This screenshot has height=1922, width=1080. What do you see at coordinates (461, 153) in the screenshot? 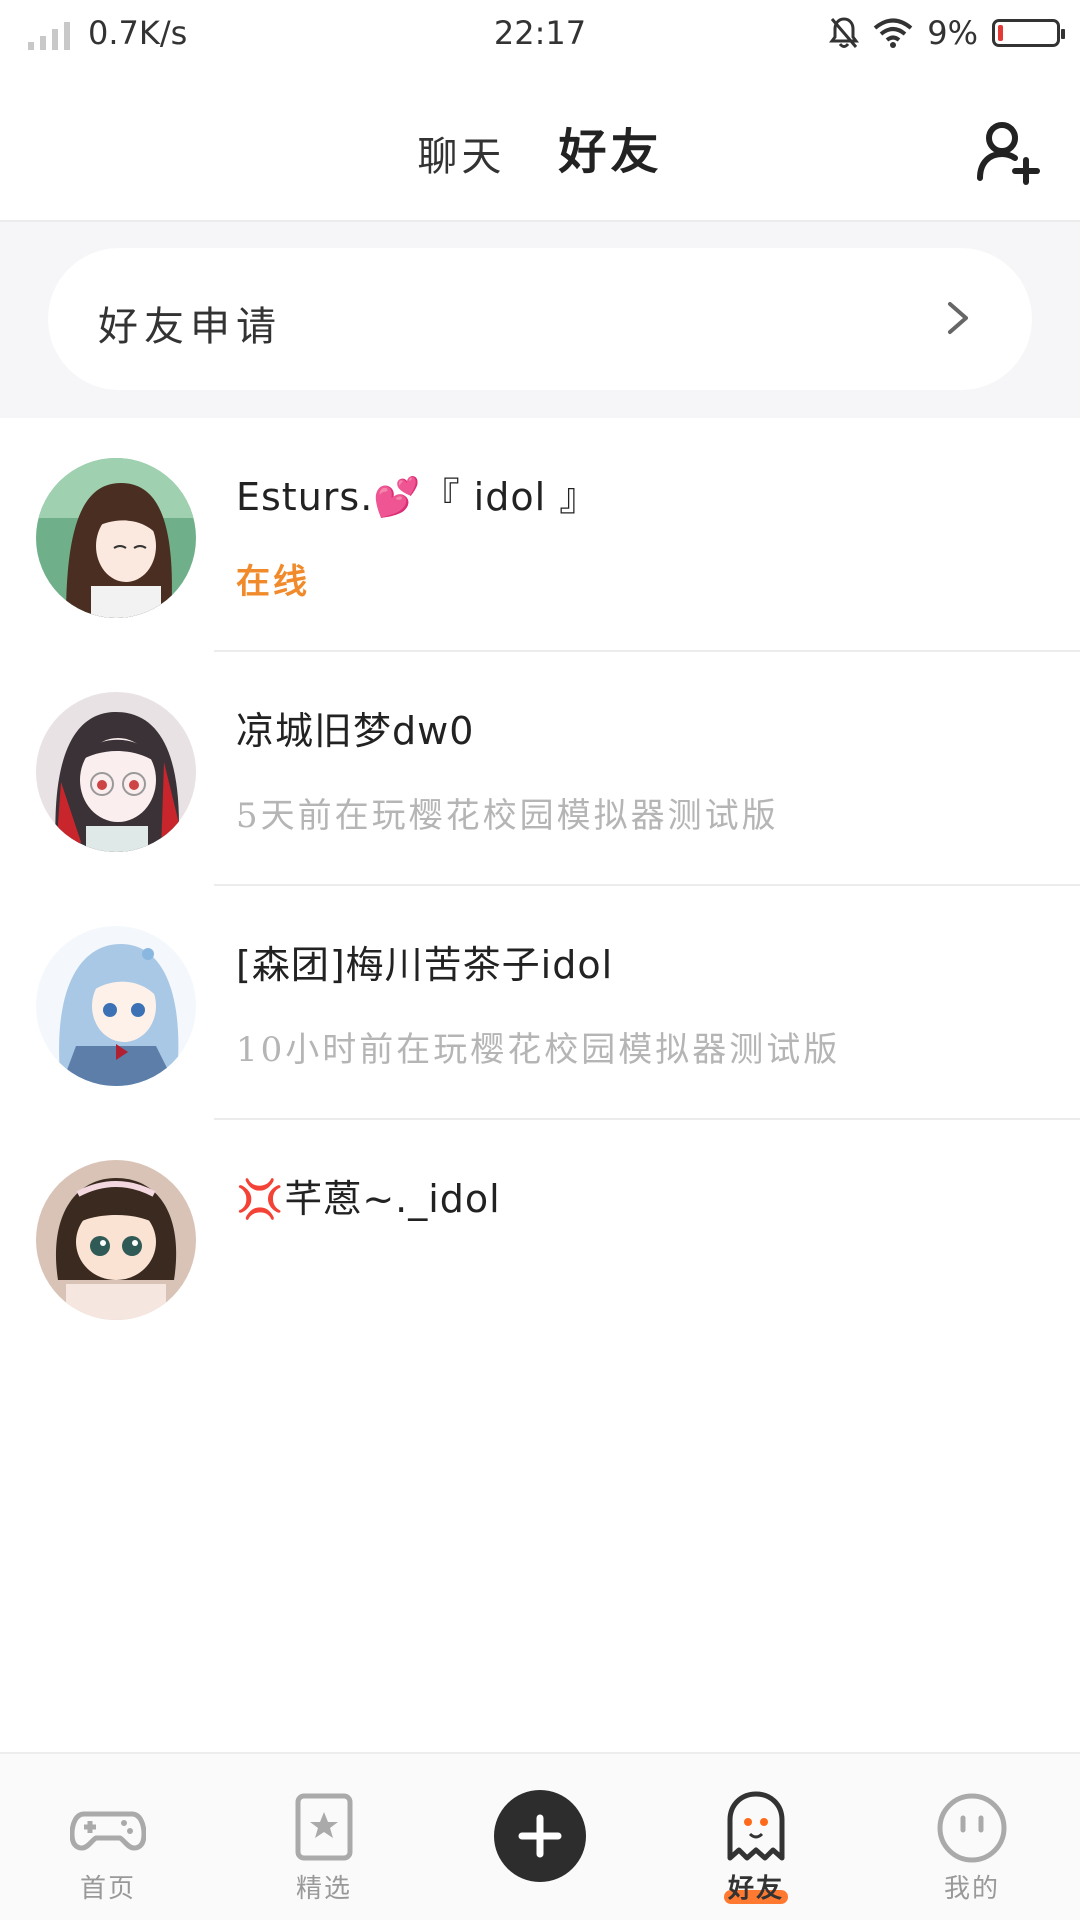
I see `tab-chat: 聊天` at bounding box center [461, 153].